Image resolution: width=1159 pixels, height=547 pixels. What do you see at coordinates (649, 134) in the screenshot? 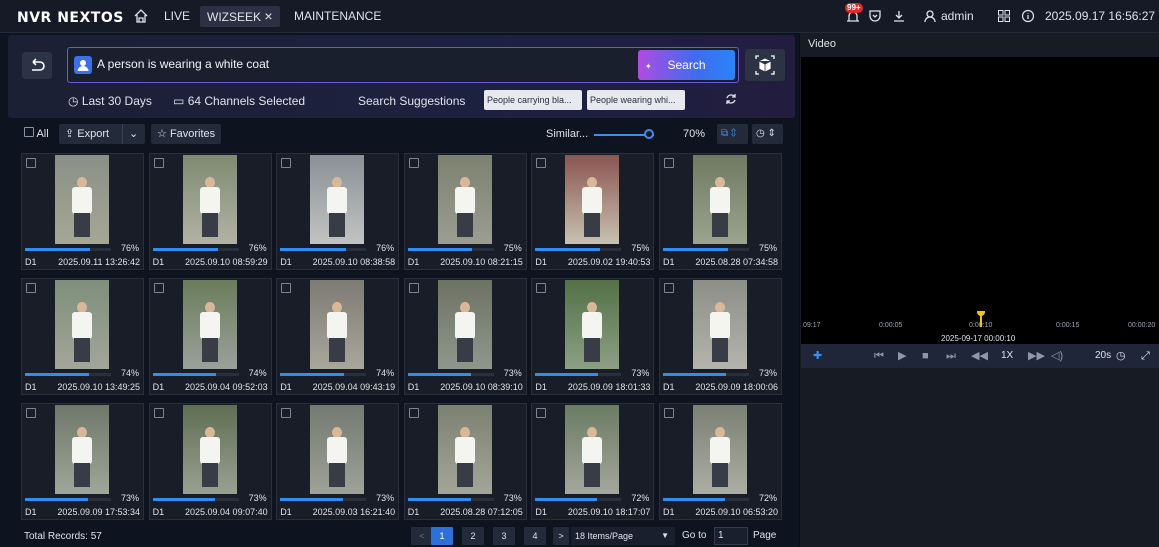
I see `similarity-slider-handle` at bounding box center [649, 134].